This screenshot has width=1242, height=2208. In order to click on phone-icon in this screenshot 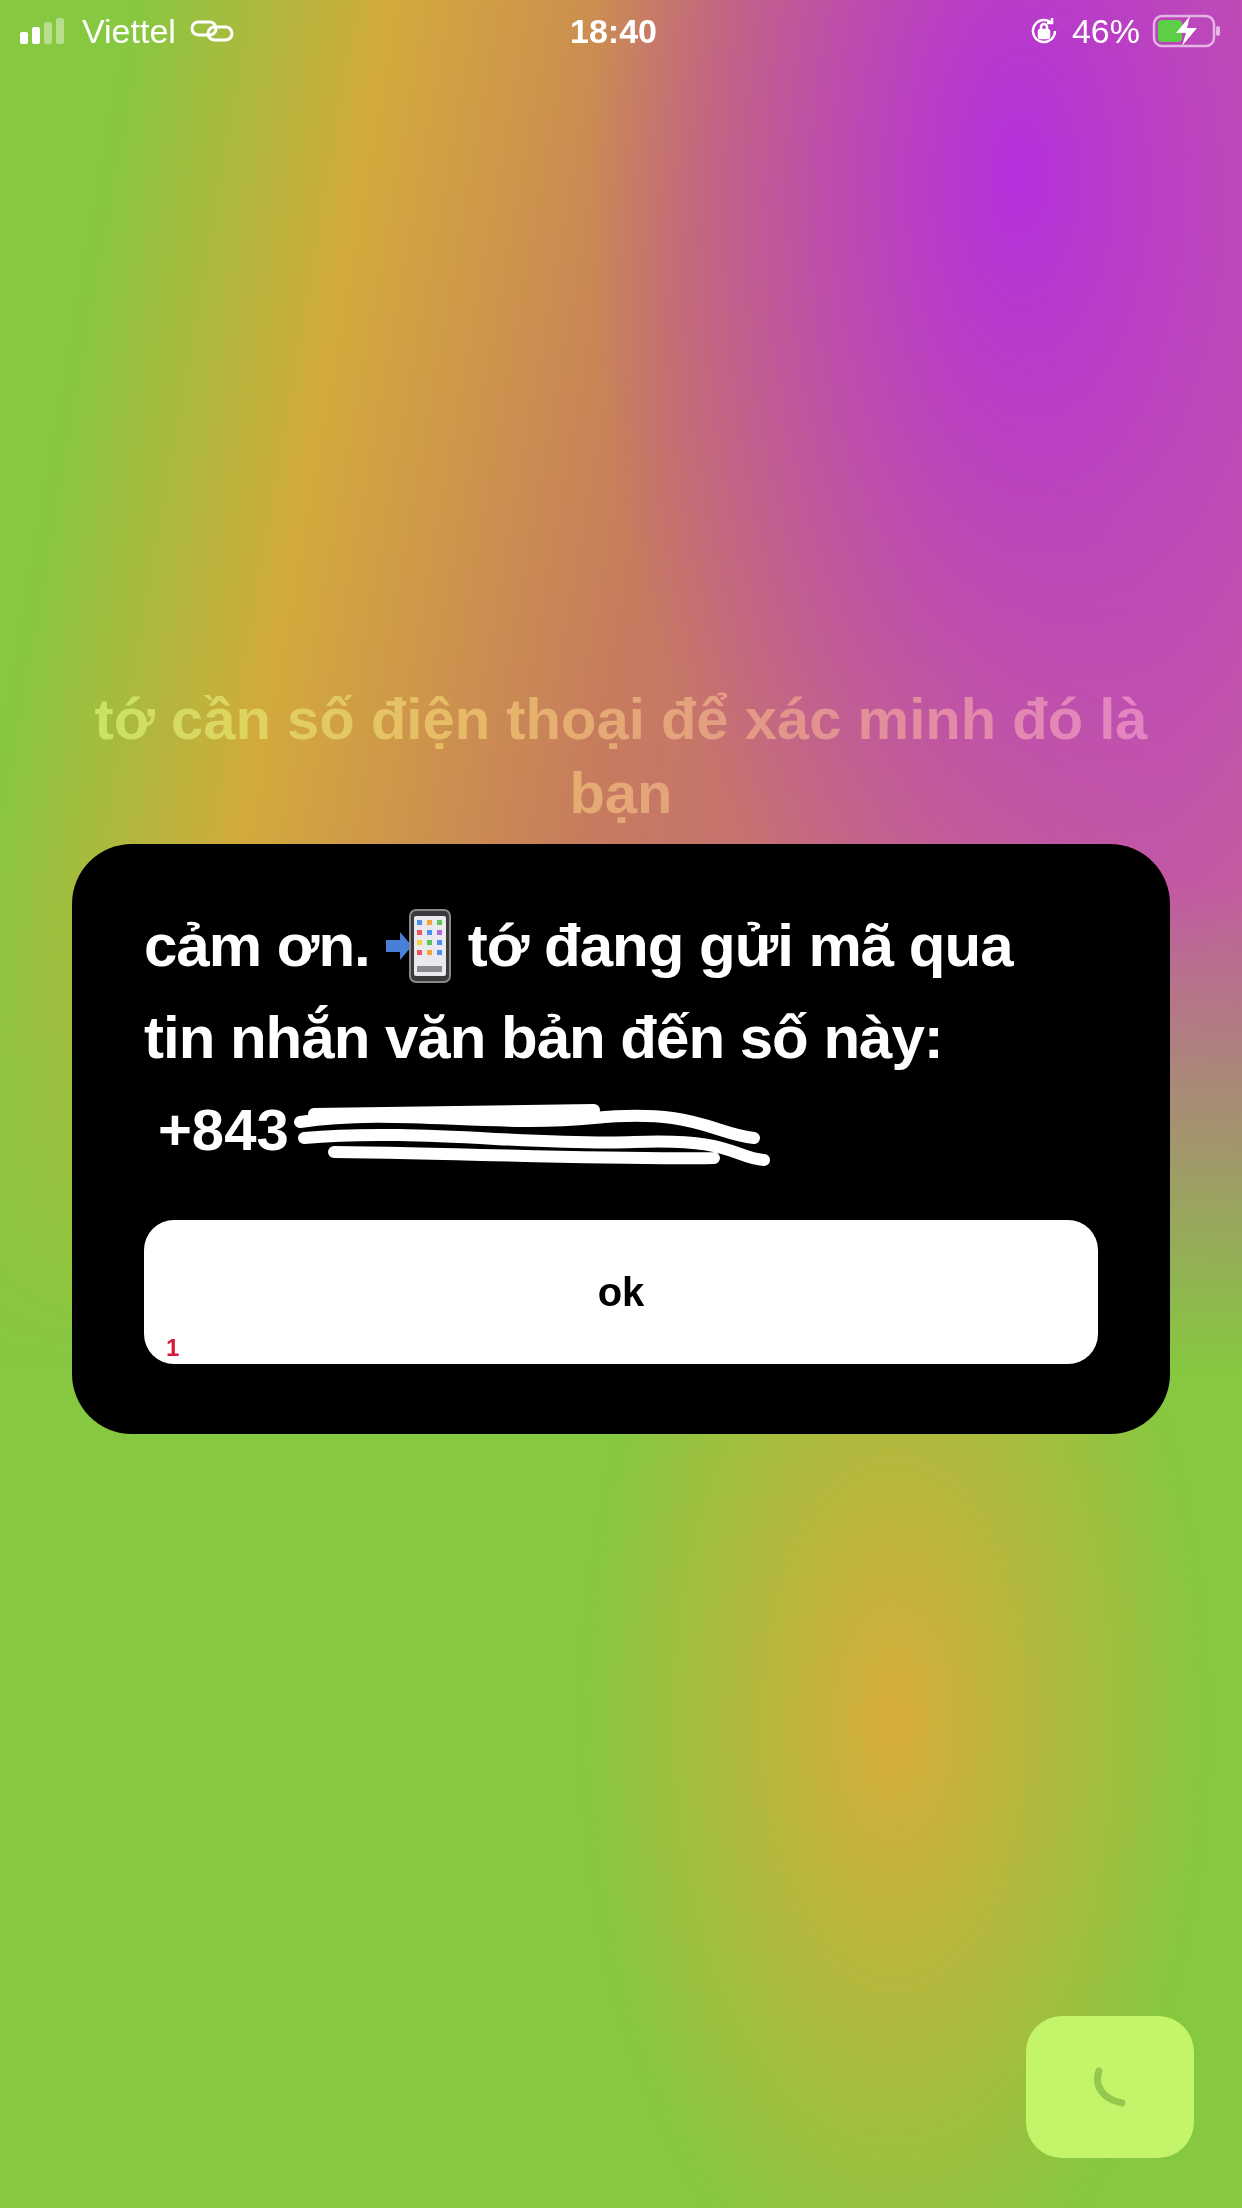, I will do `click(1110, 2087)`.